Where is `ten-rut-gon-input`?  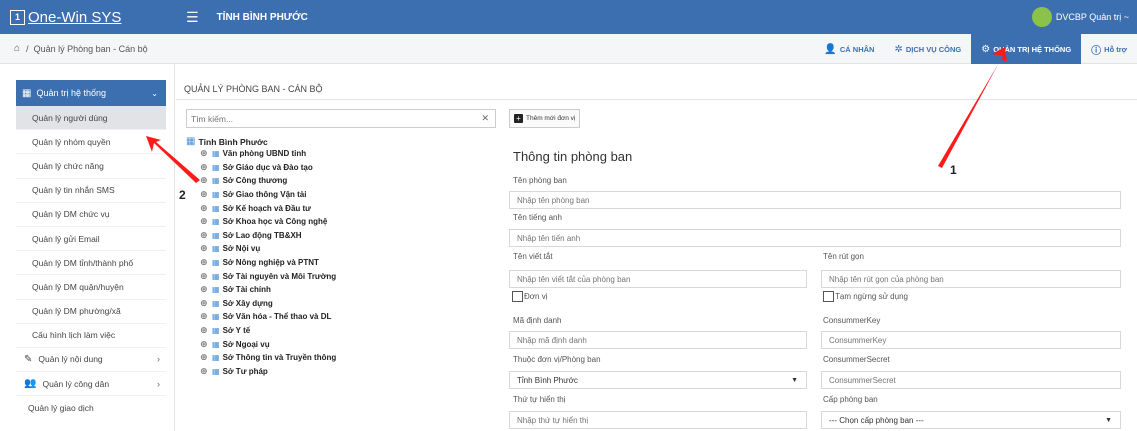
ten-rut-gon-input is located at coordinates (974, 279).